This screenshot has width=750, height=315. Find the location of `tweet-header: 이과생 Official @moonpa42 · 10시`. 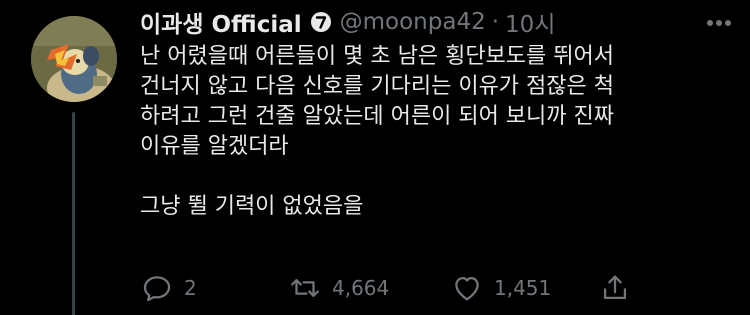

tweet-header: 이과생 Official @moonpa42 · 10시 is located at coordinates (347, 22).